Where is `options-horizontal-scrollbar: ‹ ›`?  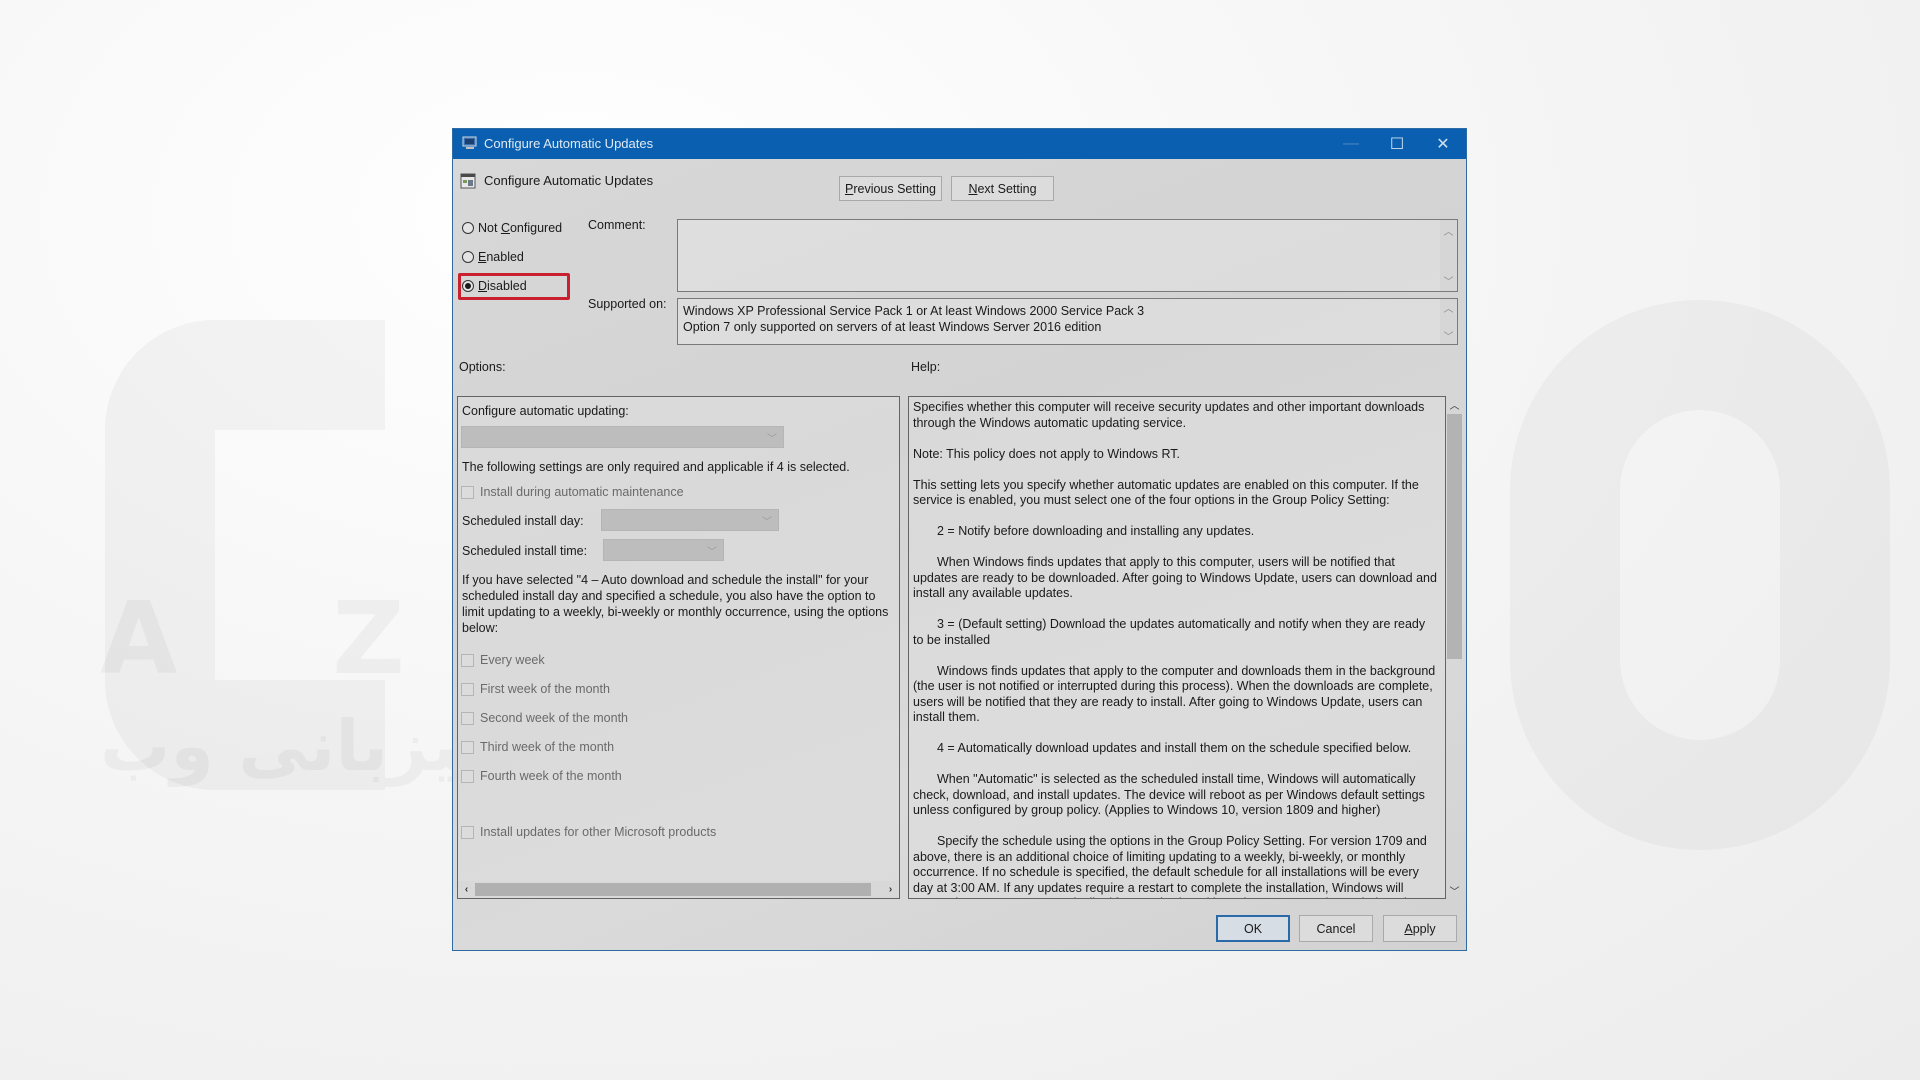
options-horizontal-scrollbar: ‹ › is located at coordinates (678, 889).